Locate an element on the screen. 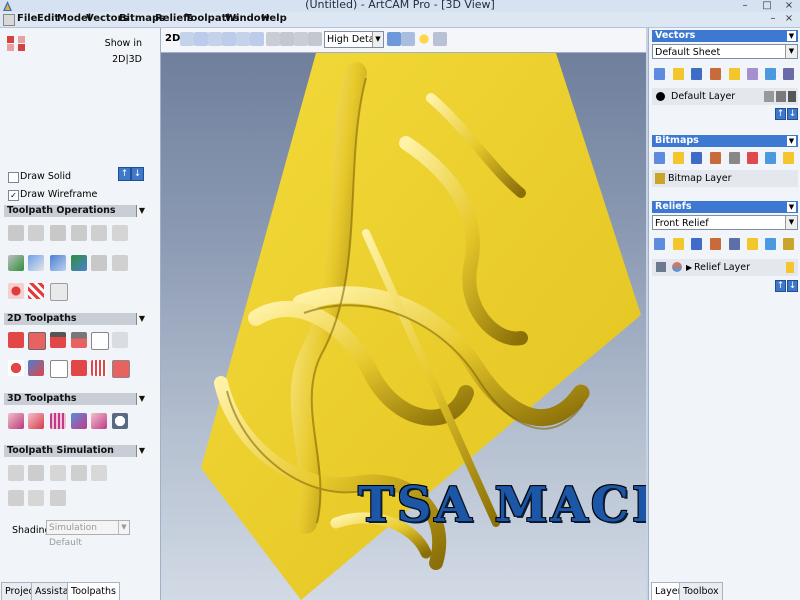 Image resolution: width=800 pixels, height=600 pixels. shading-select: Simulation Default ▼ is located at coordinates (88, 534).